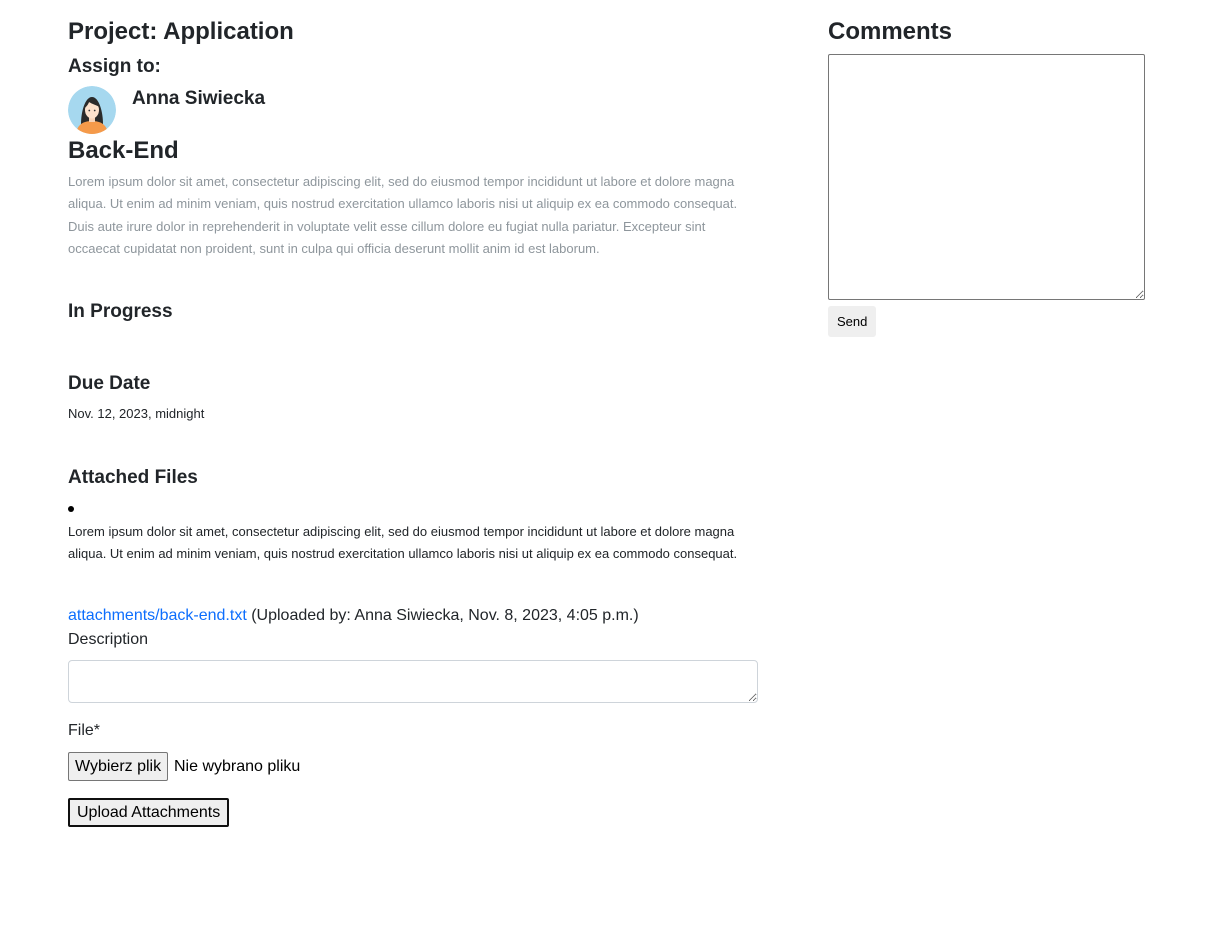  What do you see at coordinates (108, 639) in the screenshot?
I see `description-label: Description` at bounding box center [108, 639].